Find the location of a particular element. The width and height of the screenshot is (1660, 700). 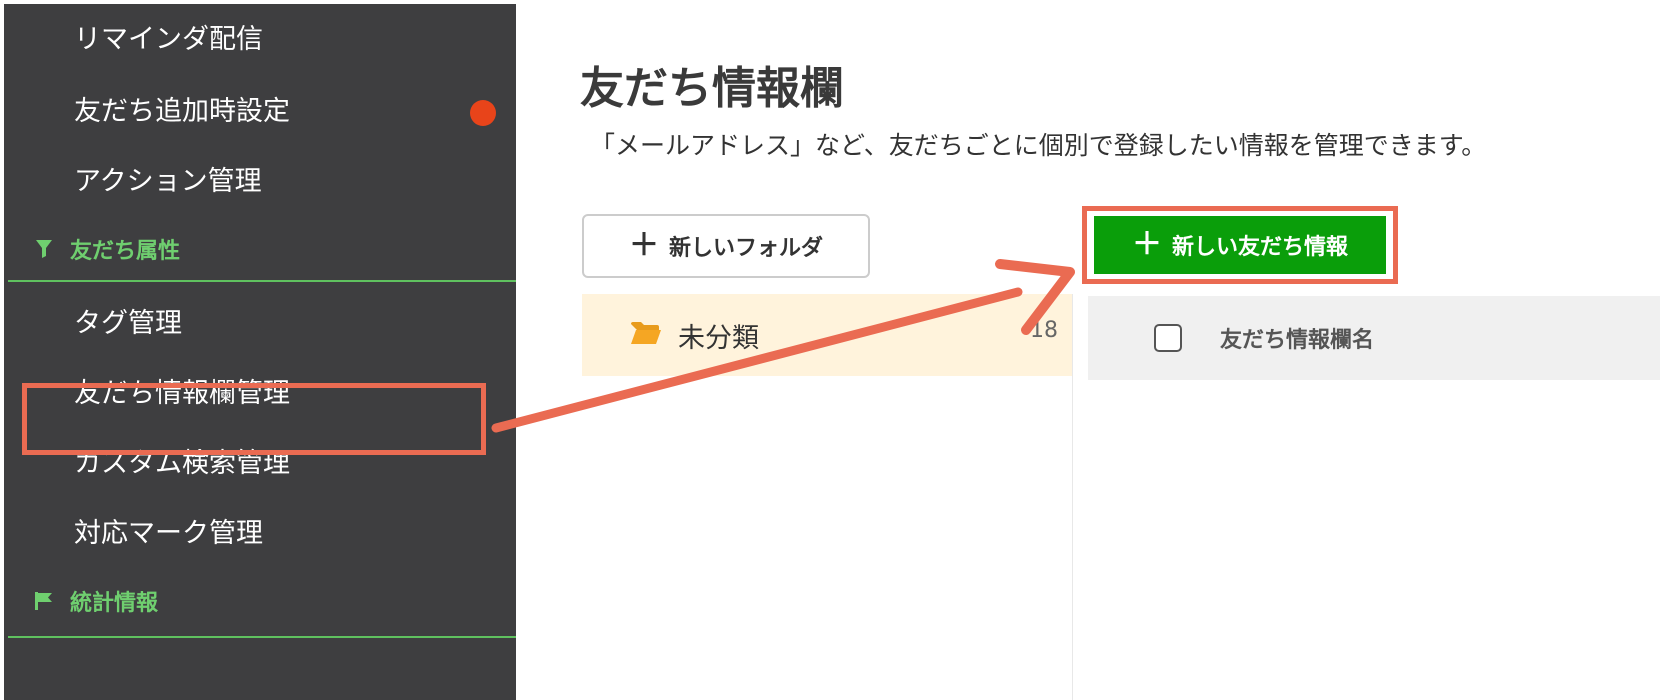

sidebar-item-label: リマインダ配信 is located at coordinates (168, 39).